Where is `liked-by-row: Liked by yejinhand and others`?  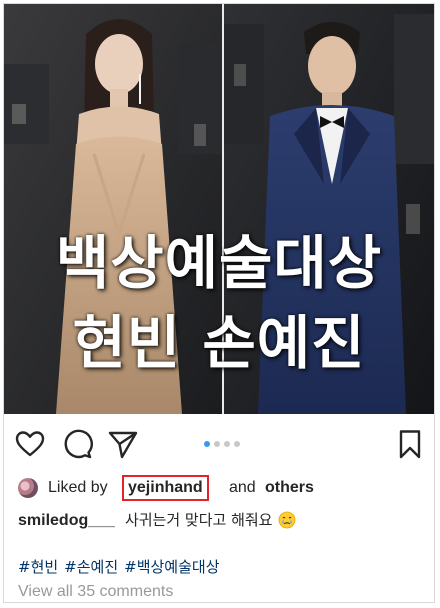
liked-by-row: Liked by yejinhand and others is located at coordinates (223, 488).